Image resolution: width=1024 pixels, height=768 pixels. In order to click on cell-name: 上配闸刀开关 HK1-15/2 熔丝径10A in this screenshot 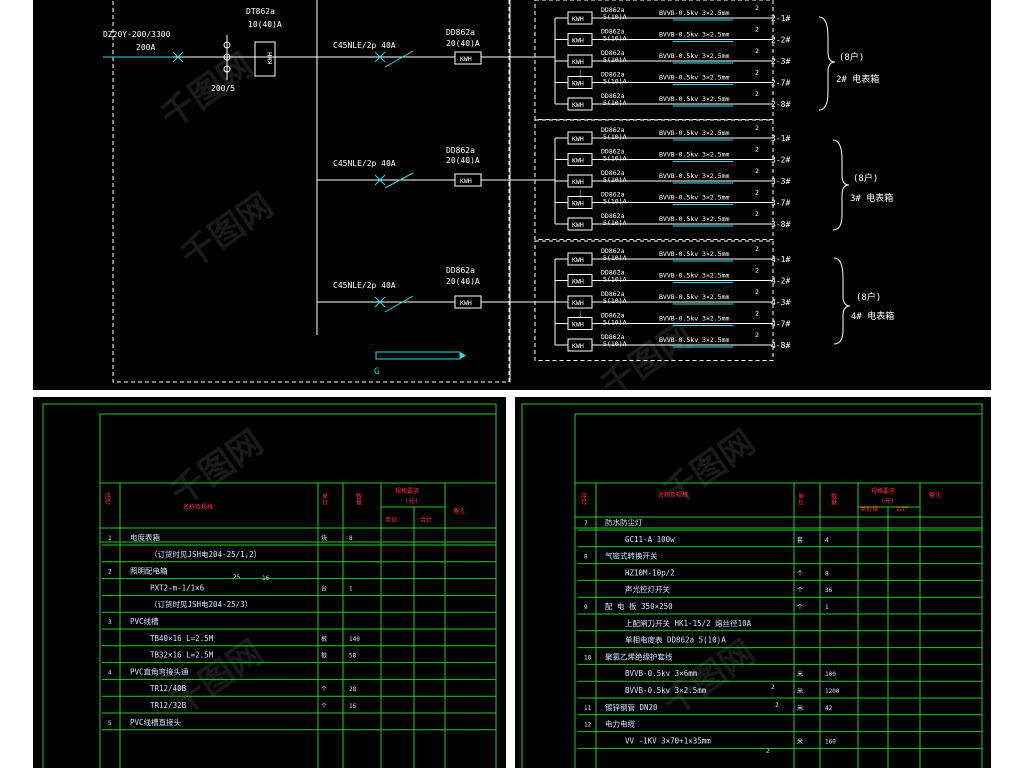, I will do `click(688, 623)`.